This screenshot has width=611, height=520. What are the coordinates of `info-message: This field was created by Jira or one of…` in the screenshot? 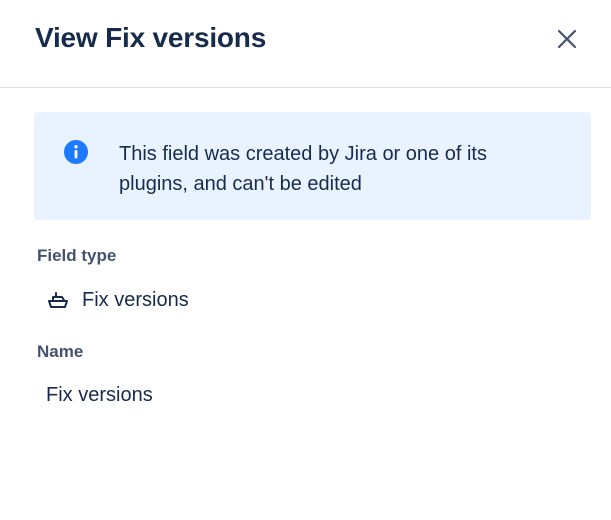 It's located at (303, 169).